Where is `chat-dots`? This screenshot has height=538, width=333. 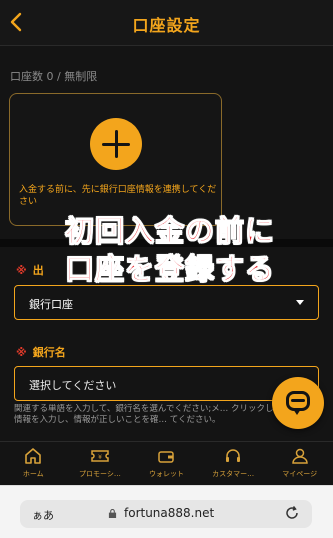 chat-dots is located at coordinates (298, 400).